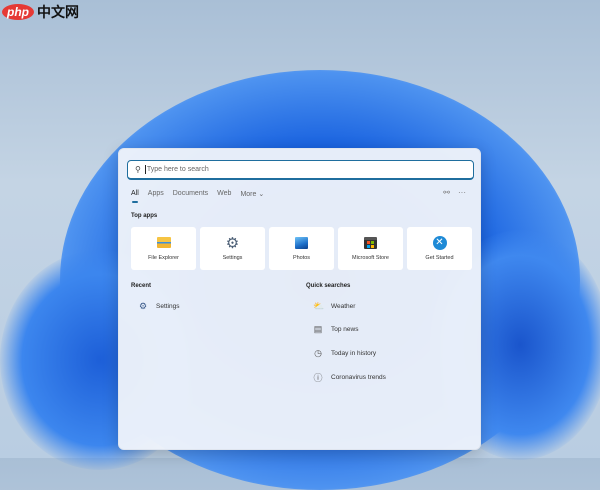 This screenshot has height=490, width=600. I want to click on filter-tabs: All Apps Documents Web More ⌄, so click(197, 196).